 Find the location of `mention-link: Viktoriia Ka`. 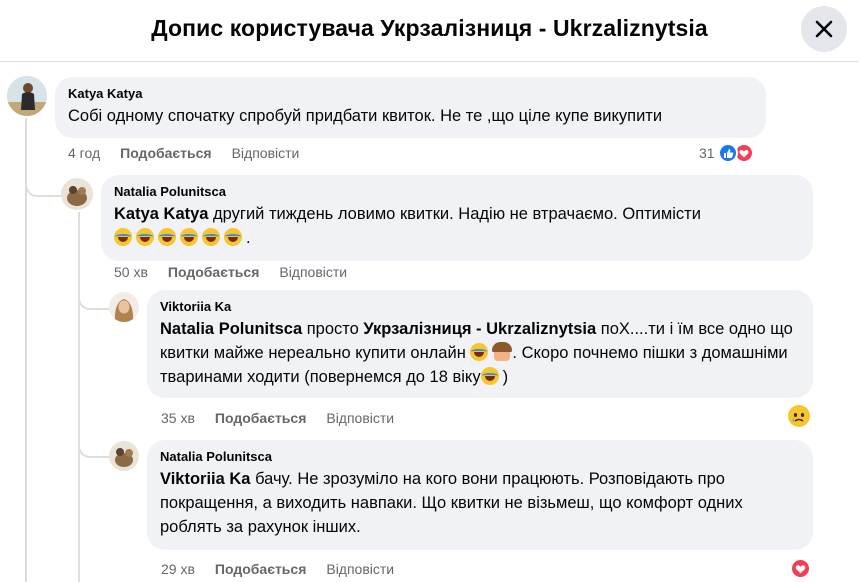

mention-link: Viktoriia Ka is located at coordinates (205, 479).